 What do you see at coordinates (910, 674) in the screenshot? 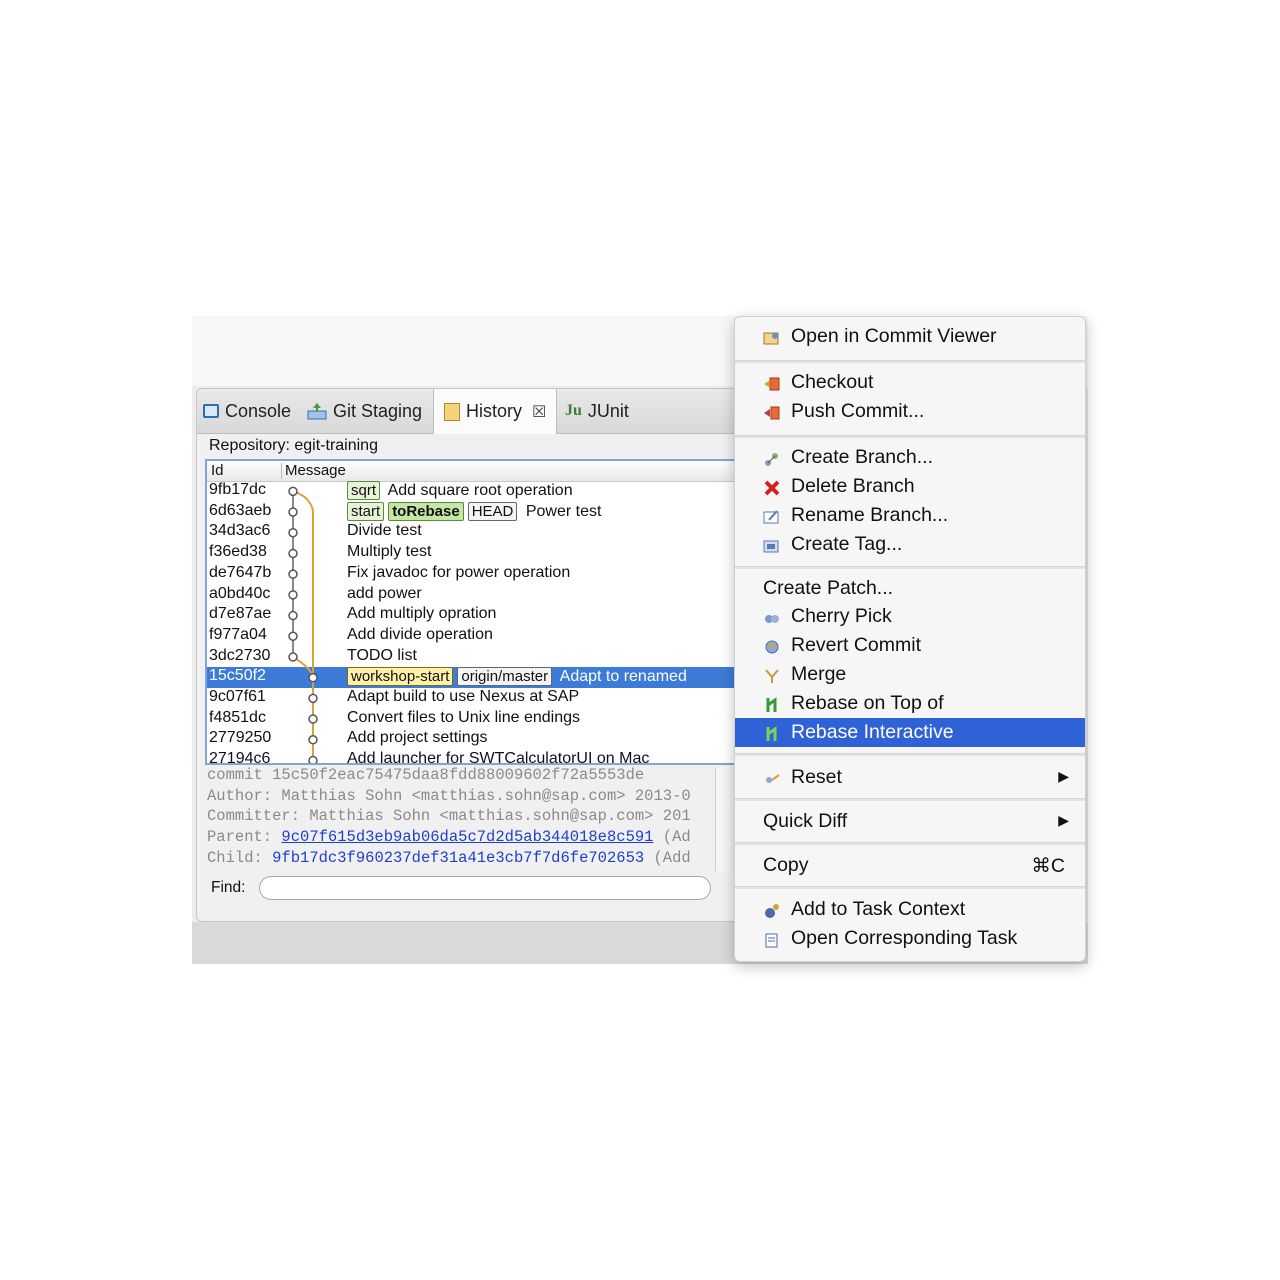
I see `menu-item-merge: Merge` at bounding box center [910, 674].